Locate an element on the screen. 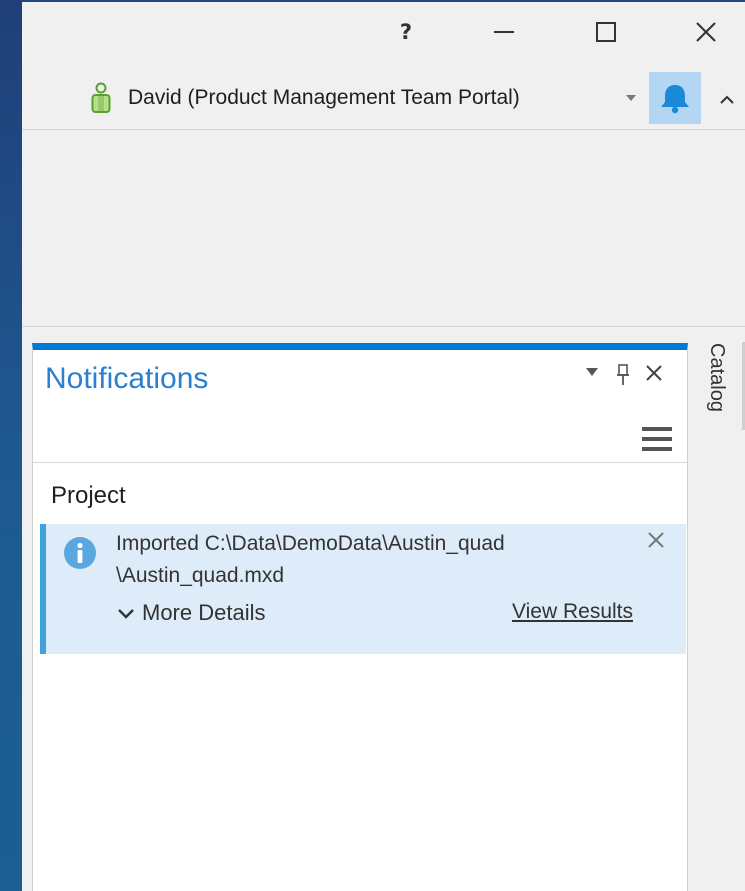 The width and height of the screenshot is (745, 891). minimize-button is located at coordinates (504, 32).